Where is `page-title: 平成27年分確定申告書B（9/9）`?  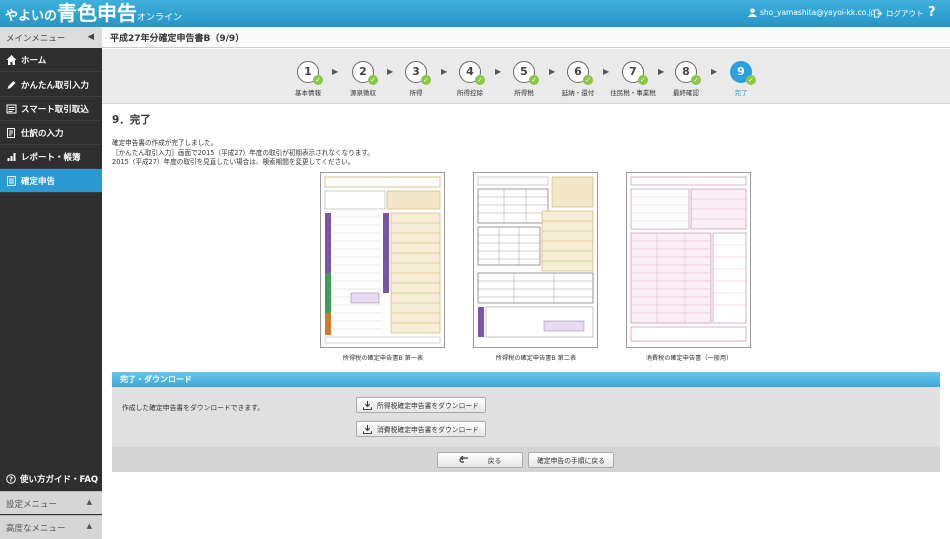
page-title: 平成27年分確定申告書B（9/9） is located at coordinates (526, 37).